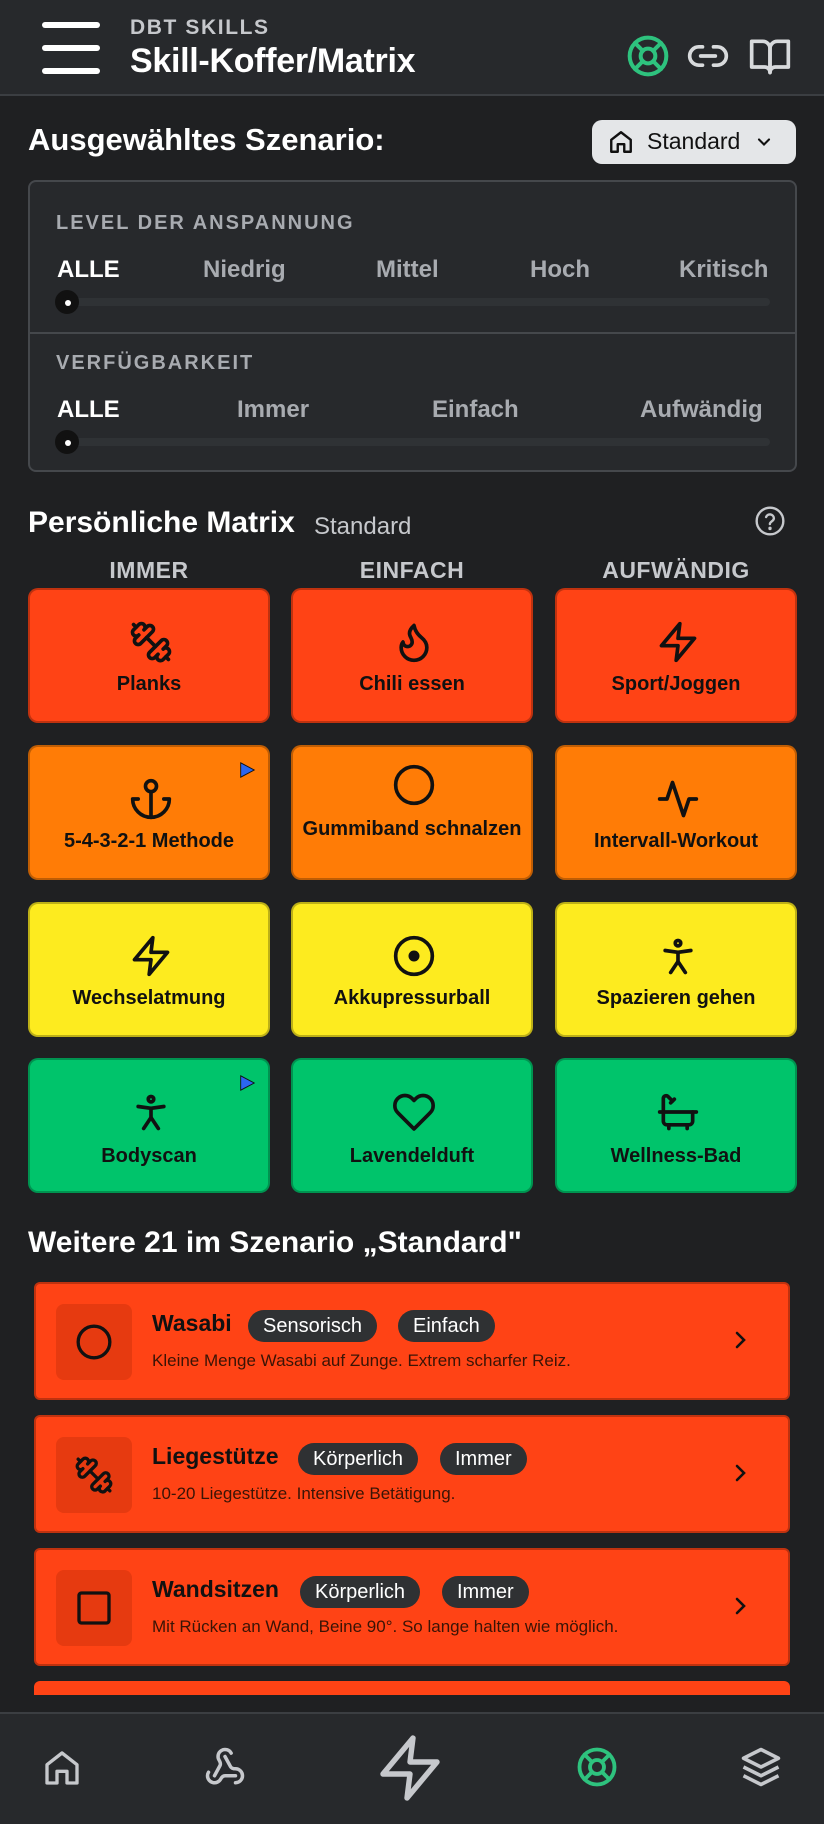  I want to click on availability-option-immer: Immer, so click(273, 410).